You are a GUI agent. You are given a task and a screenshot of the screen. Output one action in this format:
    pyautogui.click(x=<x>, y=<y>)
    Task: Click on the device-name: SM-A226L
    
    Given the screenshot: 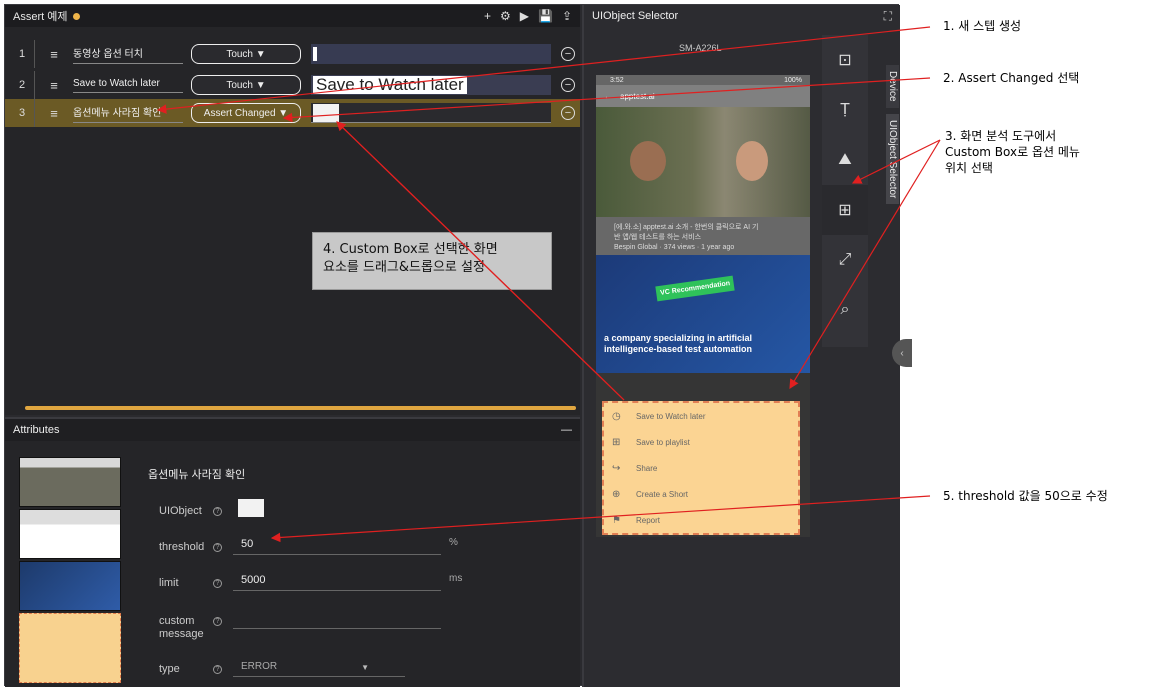 What is the action you would take?
    pyautogui.click(x=700, y=48)
    